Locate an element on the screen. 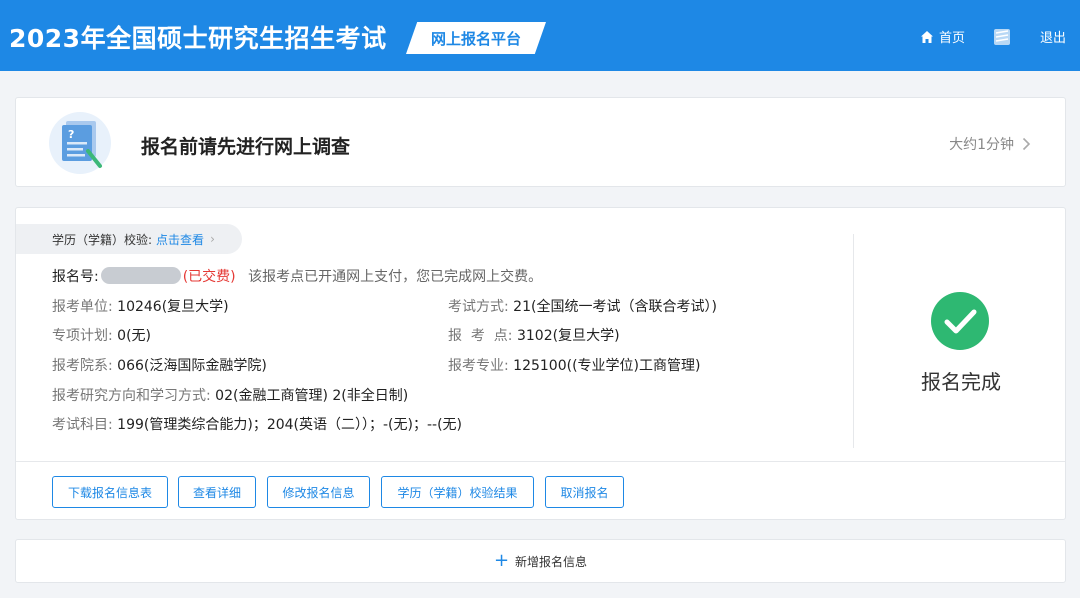  major-label: 报考专业: is located at coordinates (478, 366).